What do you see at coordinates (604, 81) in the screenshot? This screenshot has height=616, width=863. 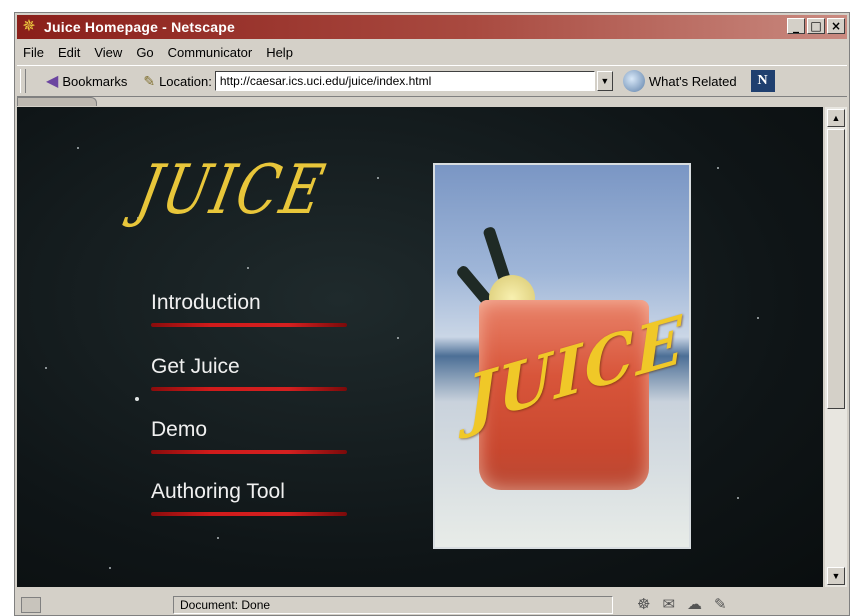 I see `url-dropdown-button: ▼` at bounding box center [604, 81].